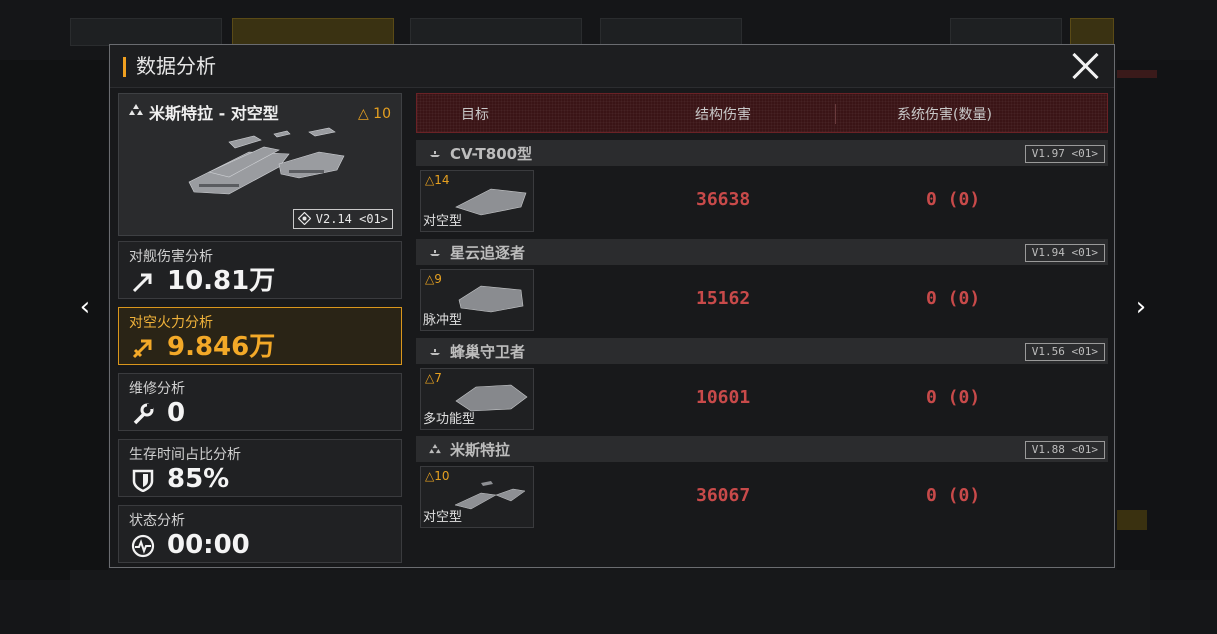 Image resolution: width=1217 pixels, height=634 pixels. Describe the element at coordinates (374, 114) in the screenshot. I see `ship-tier: △ 10` at that location.